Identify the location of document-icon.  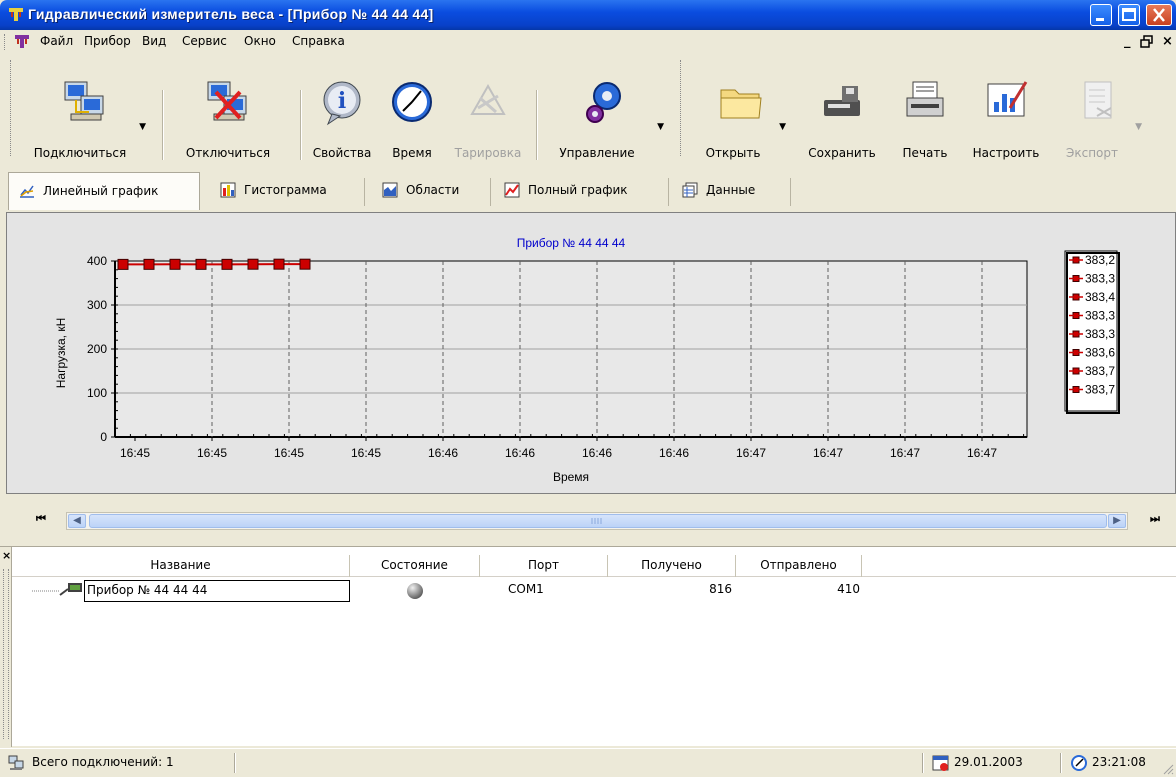
(22, 42).